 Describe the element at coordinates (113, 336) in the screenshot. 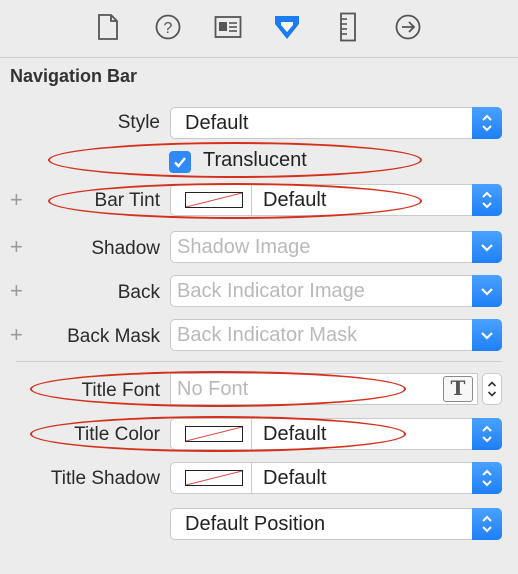

I see `back-mask-label: Back Mask` at that location.